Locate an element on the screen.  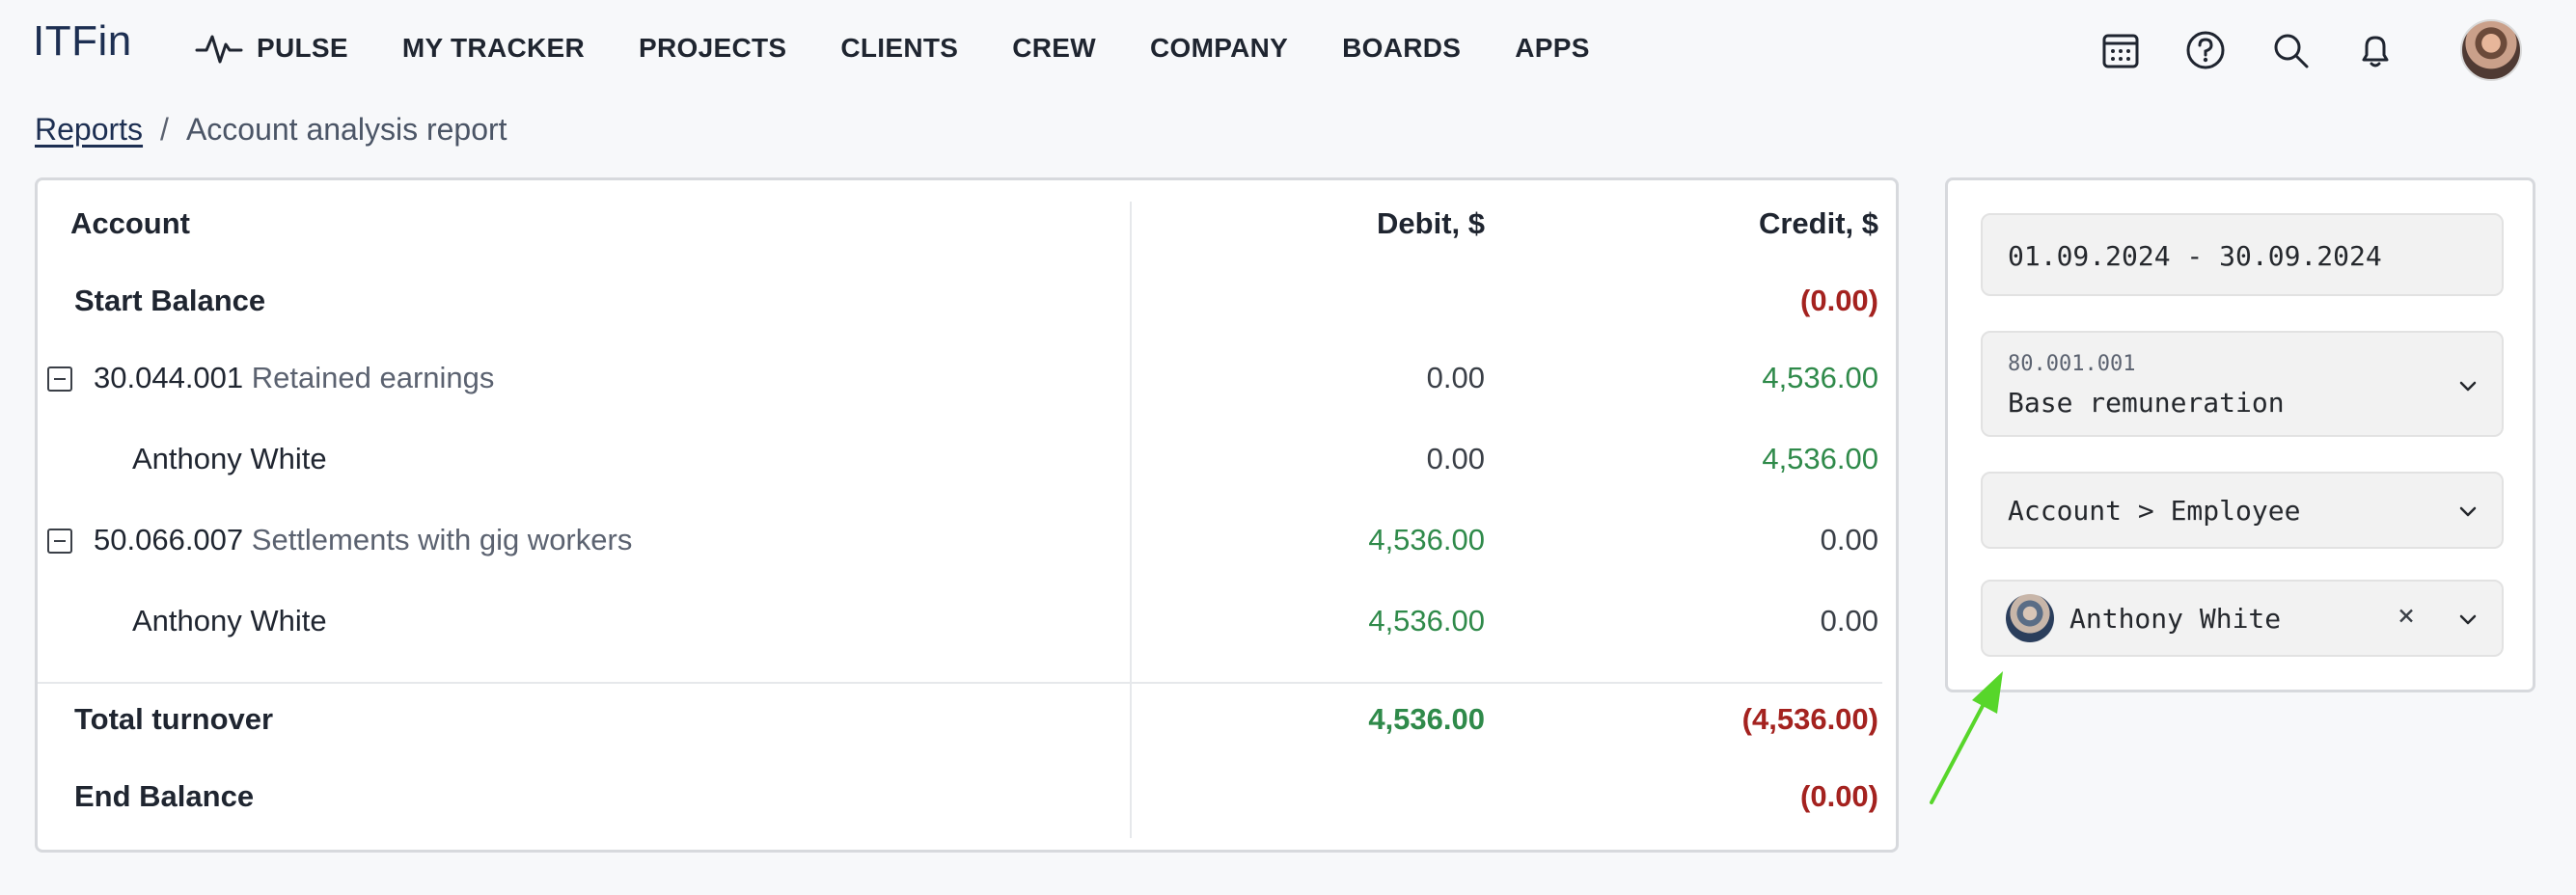
app-logo: ITFin is located at coordinates (82, 41).